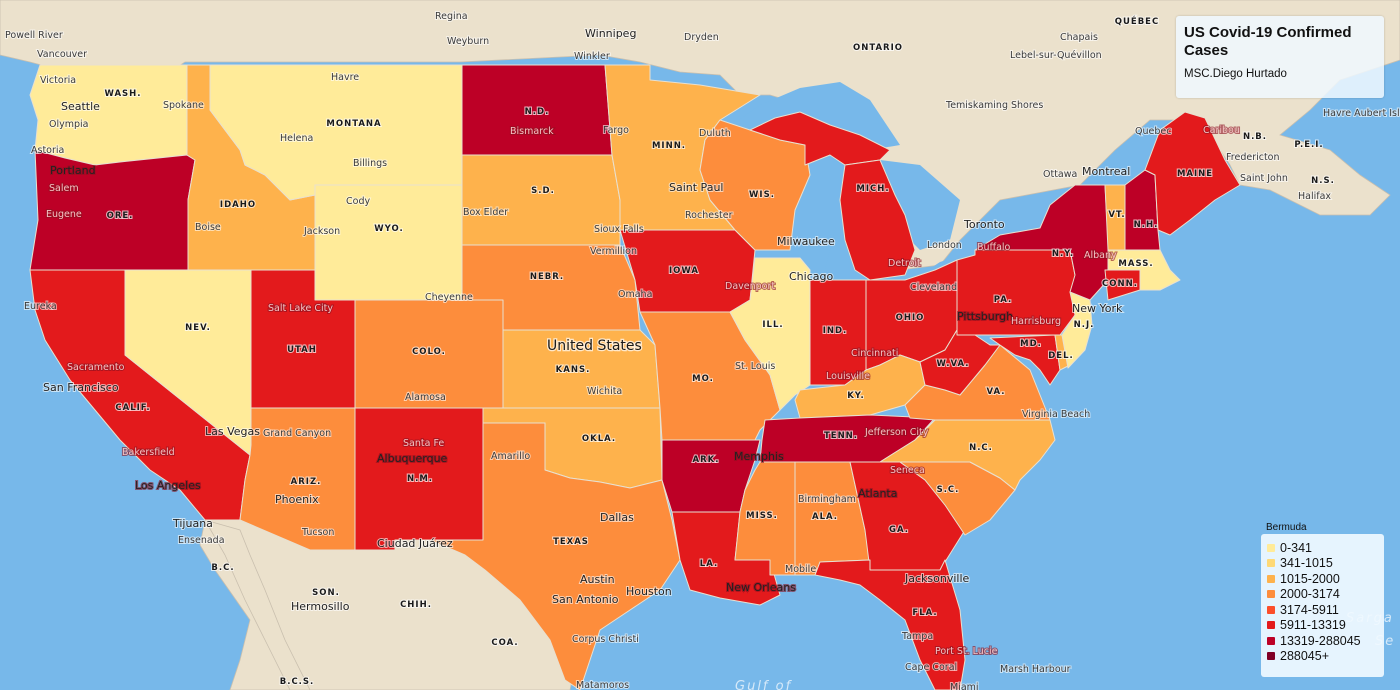  I want to click on city-label: San Antonio, so click(585, 599).